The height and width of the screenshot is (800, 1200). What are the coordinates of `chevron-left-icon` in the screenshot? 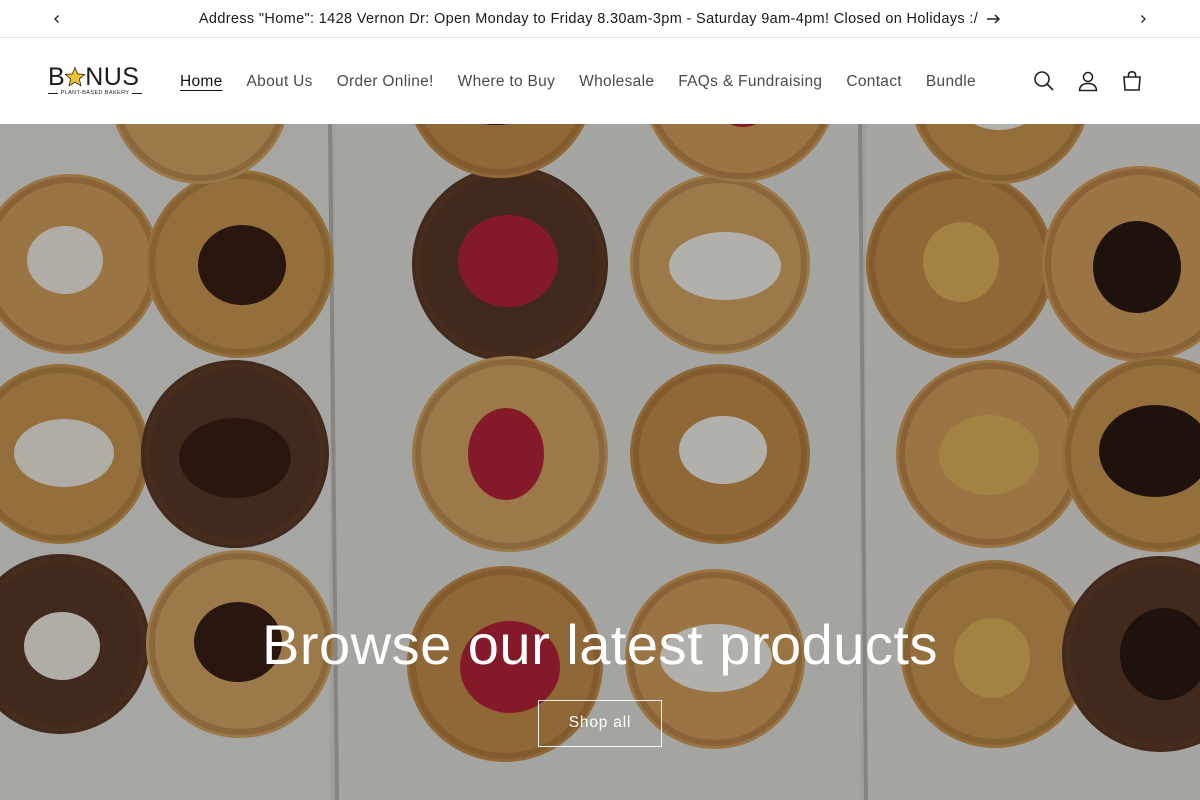 It's located at (56, 19).